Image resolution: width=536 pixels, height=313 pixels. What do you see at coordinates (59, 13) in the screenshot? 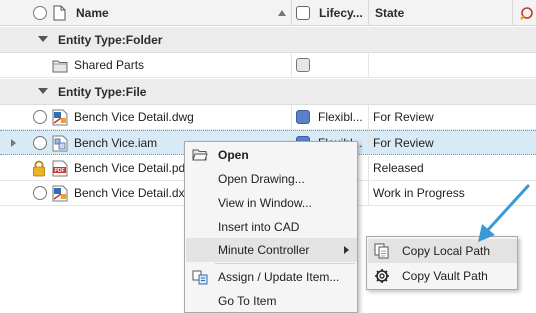
I see `header-file-icon` at bounding box center [59, 13].